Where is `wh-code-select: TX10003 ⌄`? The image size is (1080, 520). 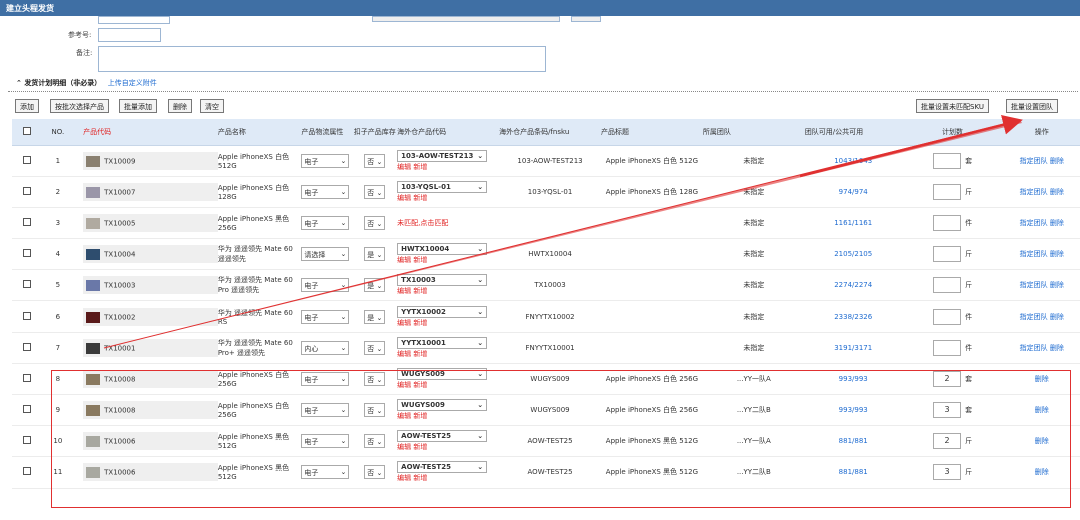 wh-code-select: TX10003 ⌄ is located at coordinates (442, 280).